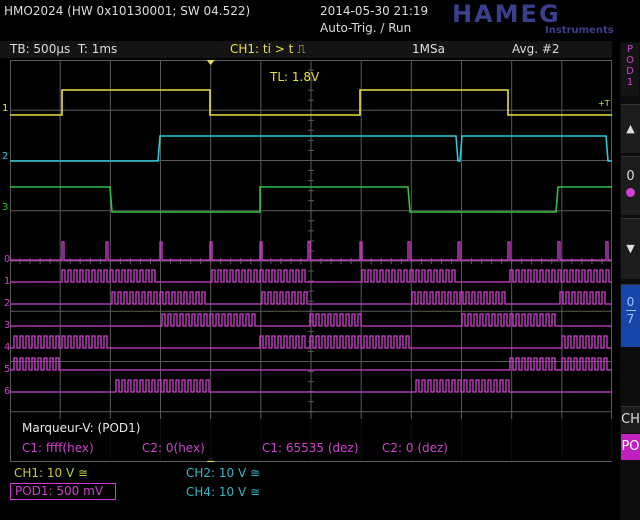  I want to click on bit-label: 3, so click(7, 325).